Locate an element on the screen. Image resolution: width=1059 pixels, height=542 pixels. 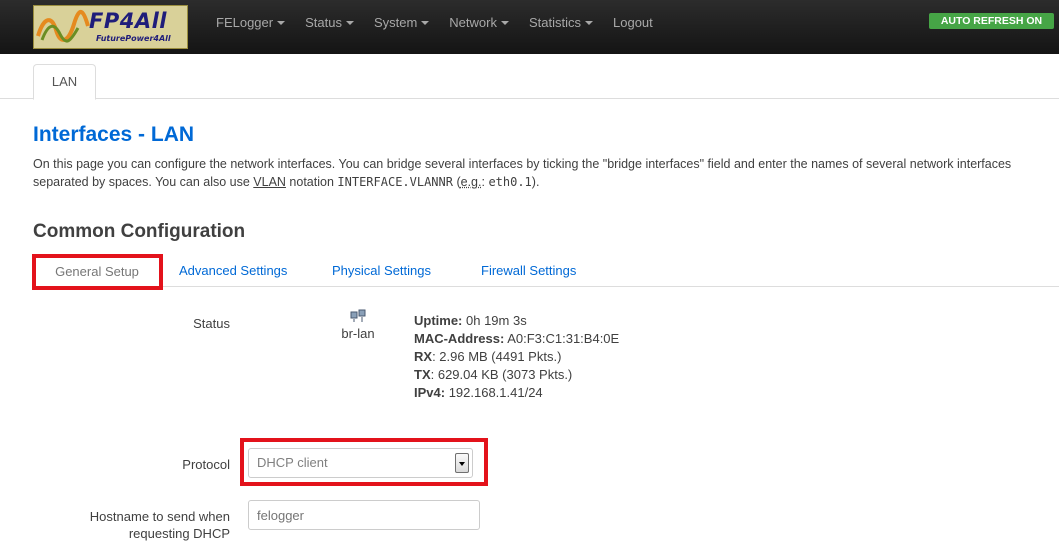
interface-tabs: LAN is located at coordinates (529, 81).